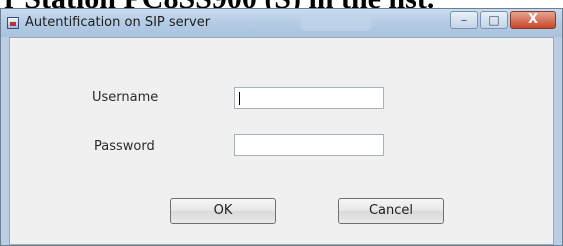 This screenshot has width=563, height=246. I want to click on maximize-button: □, so click(494, 20).